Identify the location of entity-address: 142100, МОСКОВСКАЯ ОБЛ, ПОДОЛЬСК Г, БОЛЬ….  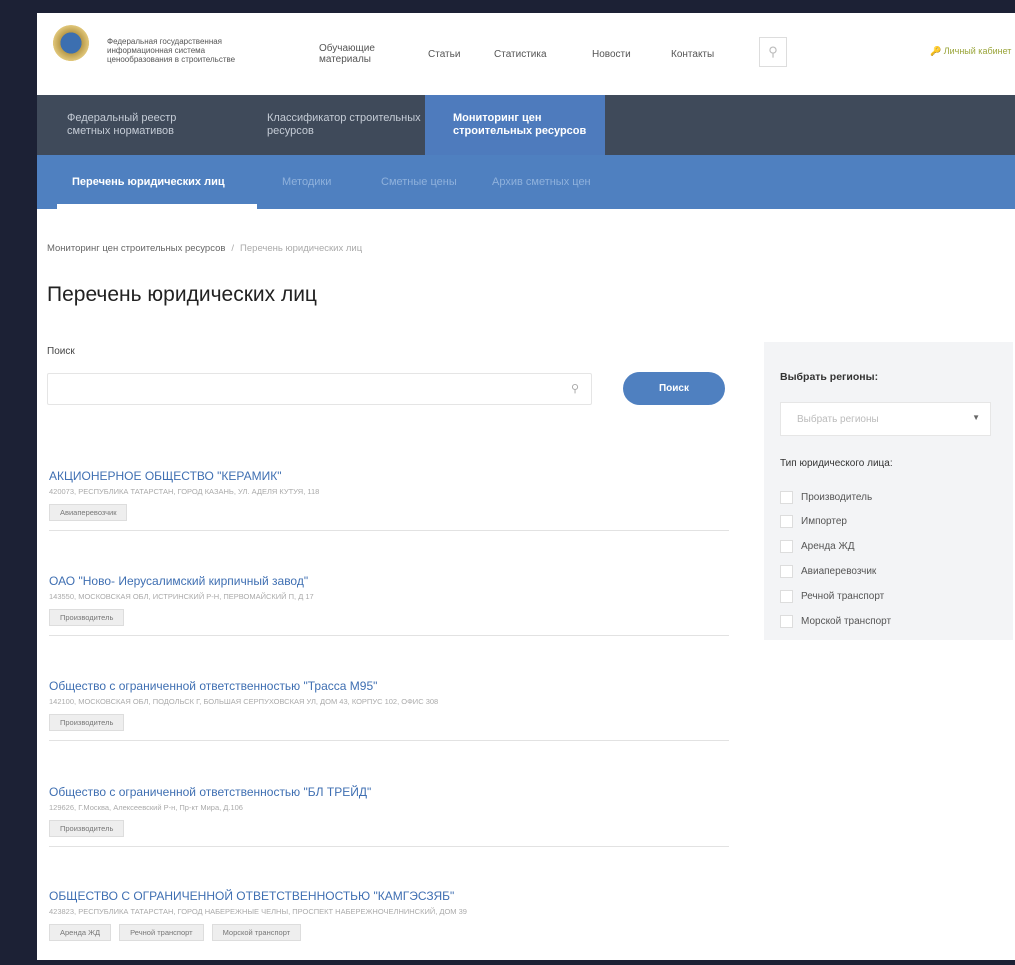
(244, 701).